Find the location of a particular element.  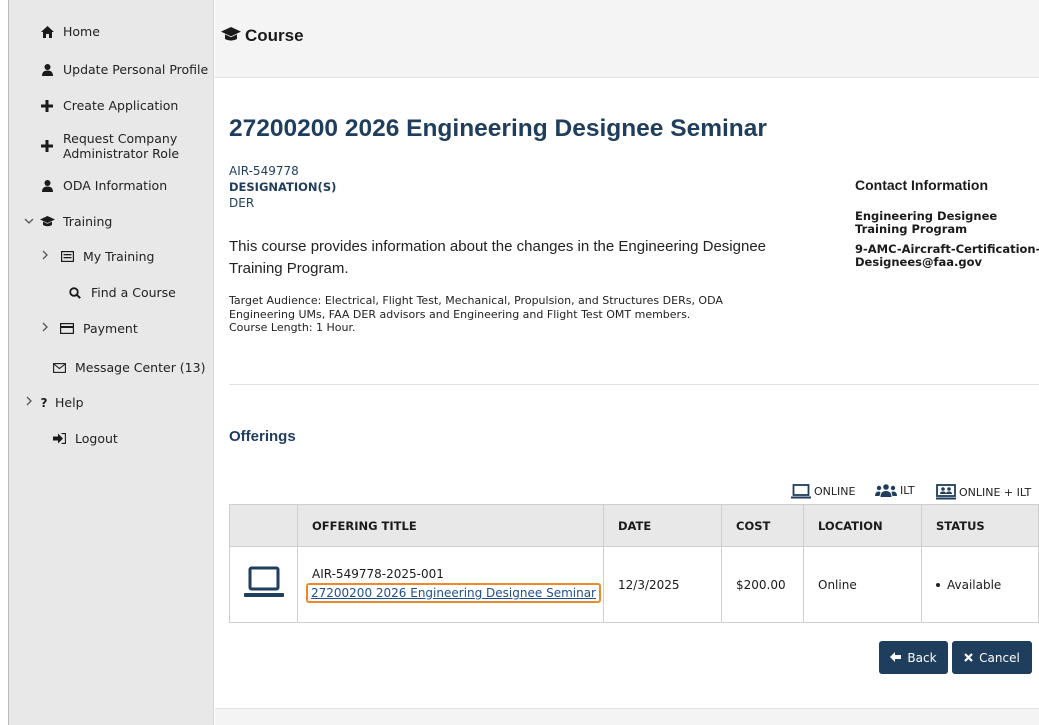

legend-ilt-label: ILT is located at coordinates (907, 490).